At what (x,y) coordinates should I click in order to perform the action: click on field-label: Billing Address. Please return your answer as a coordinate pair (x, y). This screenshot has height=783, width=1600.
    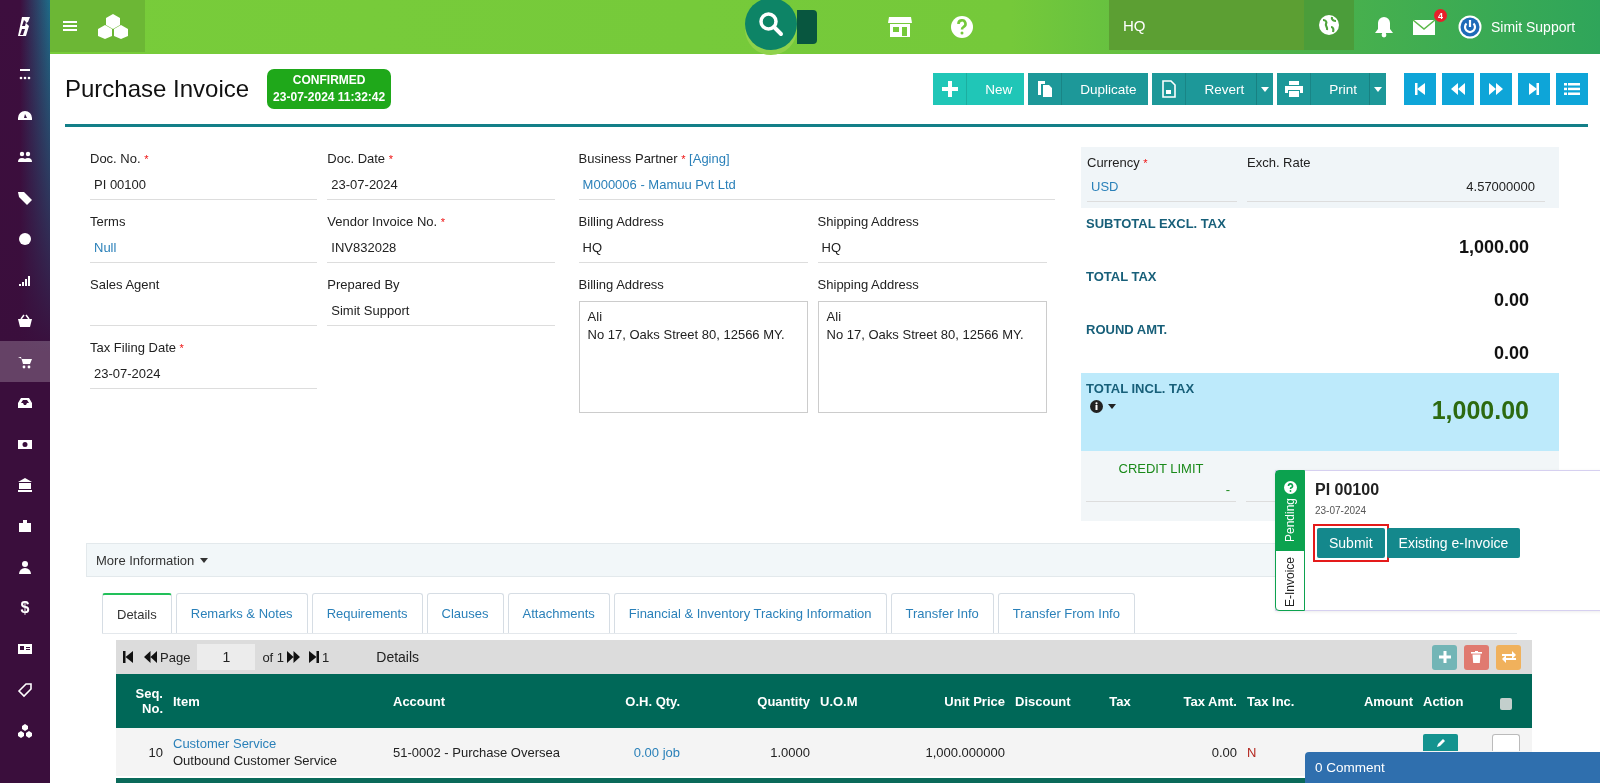
    Looking at the image, I should click on (621, 285).